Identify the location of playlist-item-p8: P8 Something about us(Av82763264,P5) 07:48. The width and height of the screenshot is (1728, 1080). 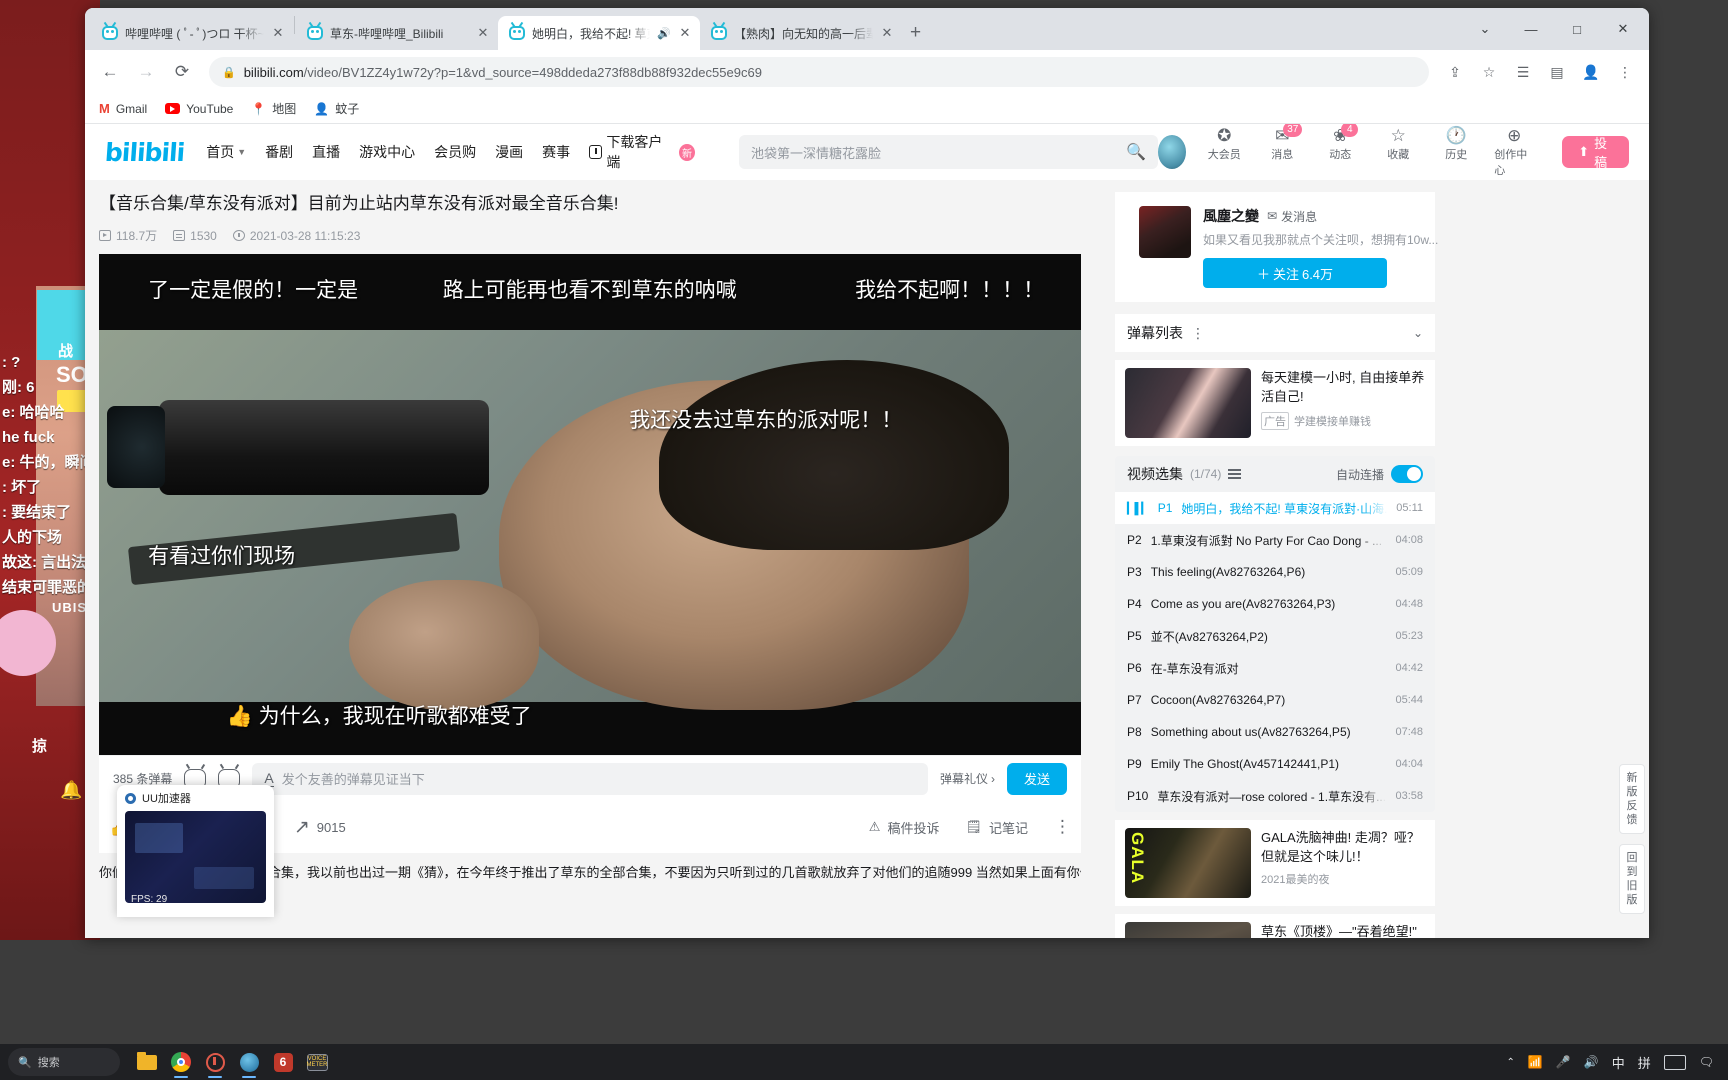
(1275, 732).